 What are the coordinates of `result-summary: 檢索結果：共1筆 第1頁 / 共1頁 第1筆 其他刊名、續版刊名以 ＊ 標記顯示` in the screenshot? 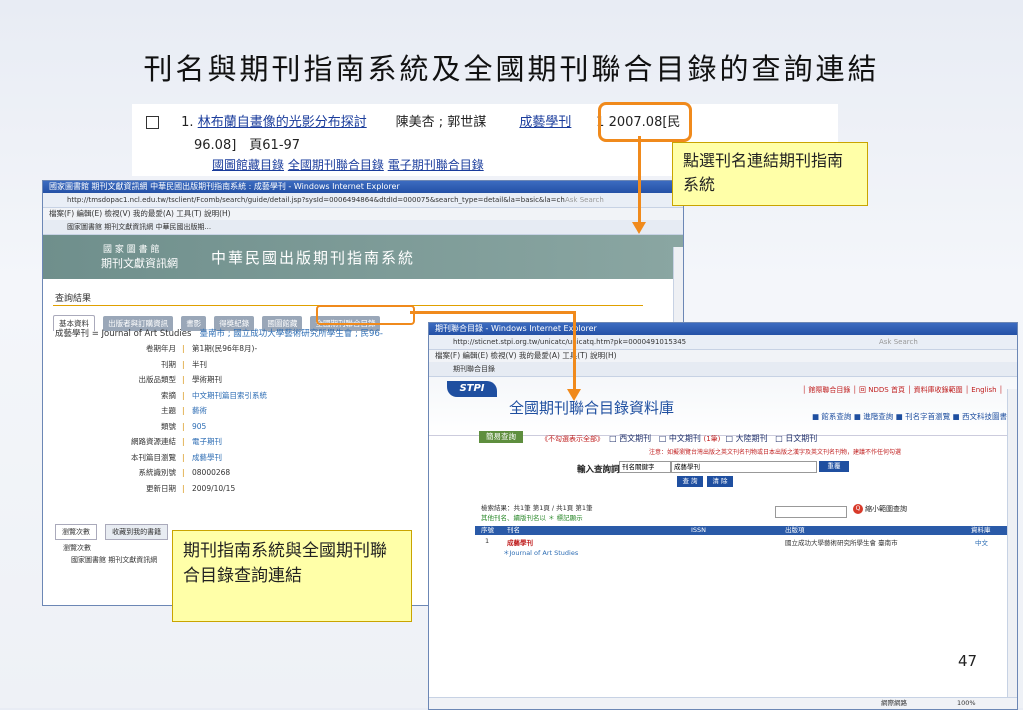 It's located at (537, 513).